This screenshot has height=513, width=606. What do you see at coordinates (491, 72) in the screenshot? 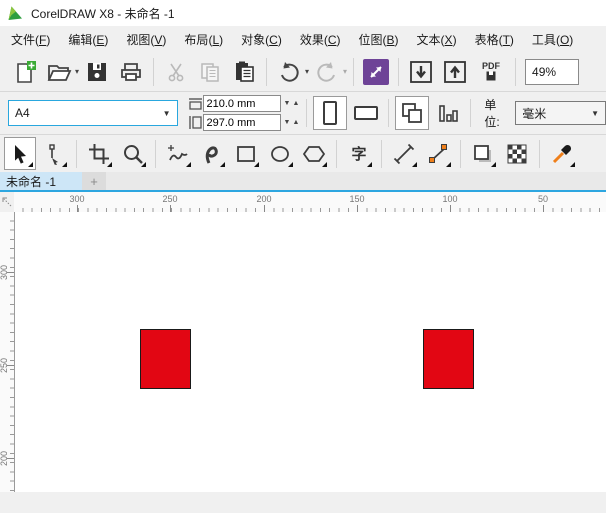
I see `publish-pdf-button: PDF` at bounding box center [491, 72].